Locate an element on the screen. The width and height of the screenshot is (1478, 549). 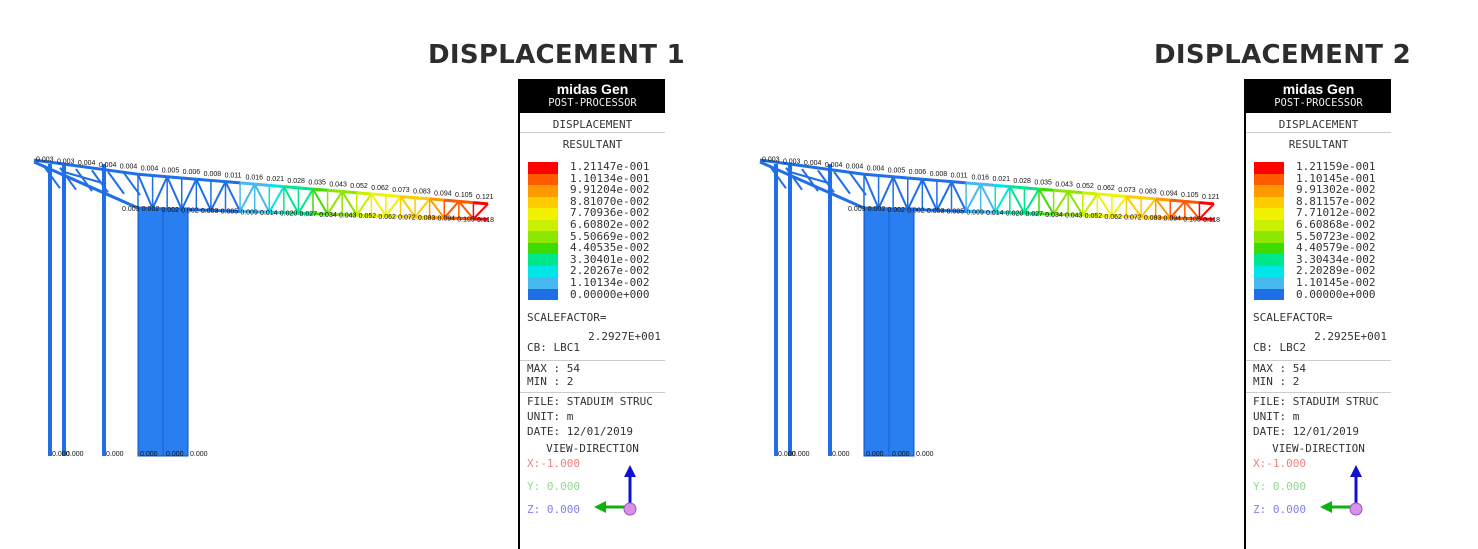
scalefactor-label: SCALEFACTOR= is located at coordinates (1293, 317).